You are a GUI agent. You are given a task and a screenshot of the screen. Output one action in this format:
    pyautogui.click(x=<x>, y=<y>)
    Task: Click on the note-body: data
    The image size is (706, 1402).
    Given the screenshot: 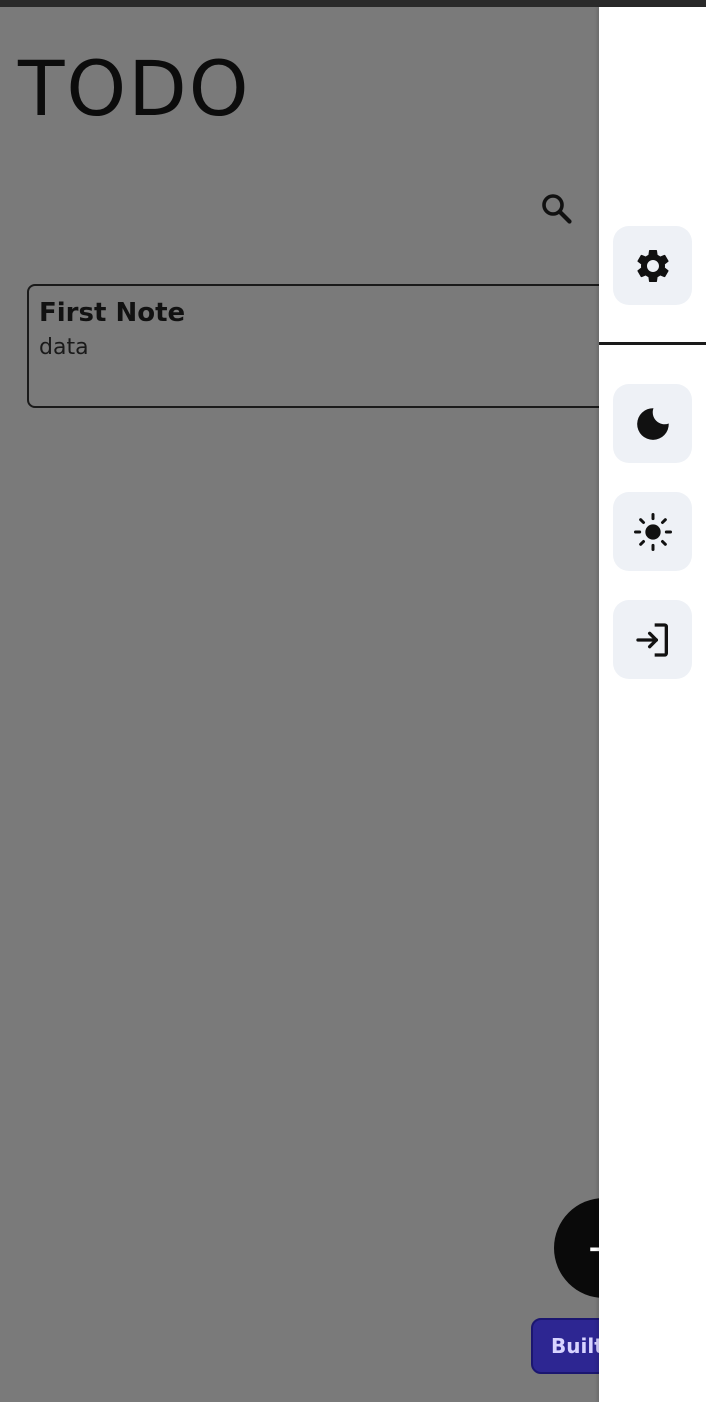 What is the action you would take?
    pyautogui.click(x=64, y=347)
    